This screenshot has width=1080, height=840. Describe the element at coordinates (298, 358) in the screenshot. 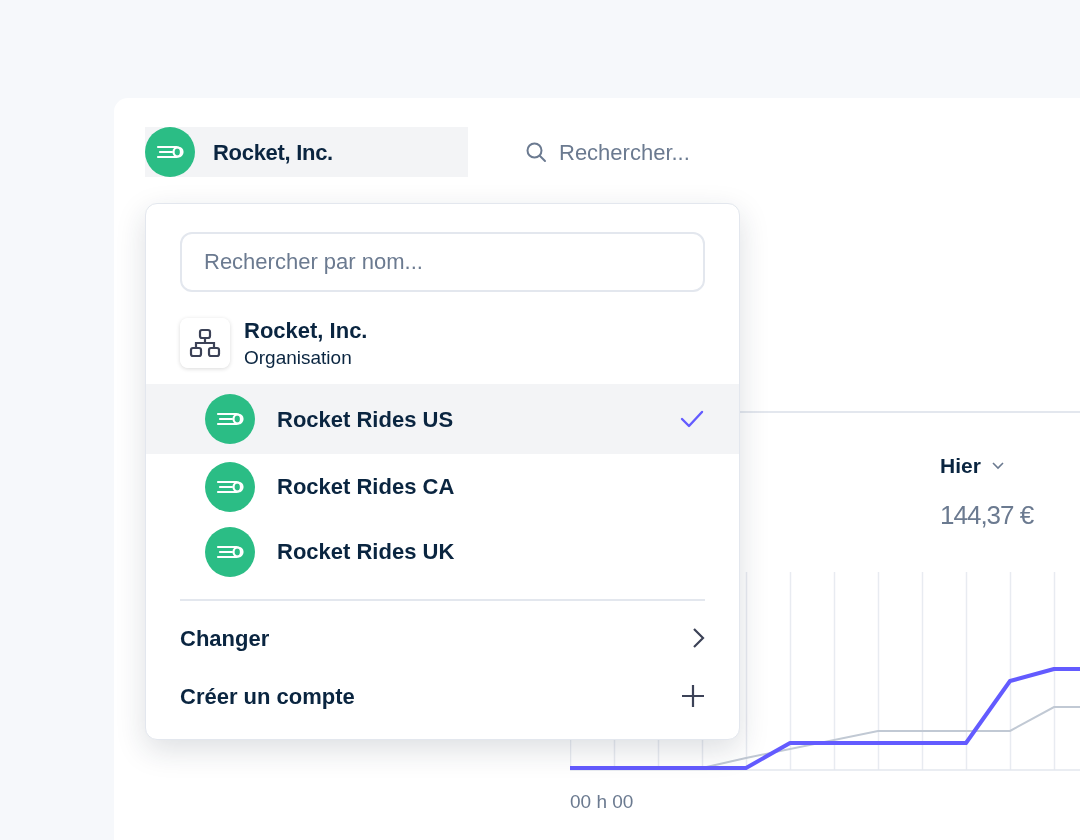

I see `organisation-label: Organisation` at that location.